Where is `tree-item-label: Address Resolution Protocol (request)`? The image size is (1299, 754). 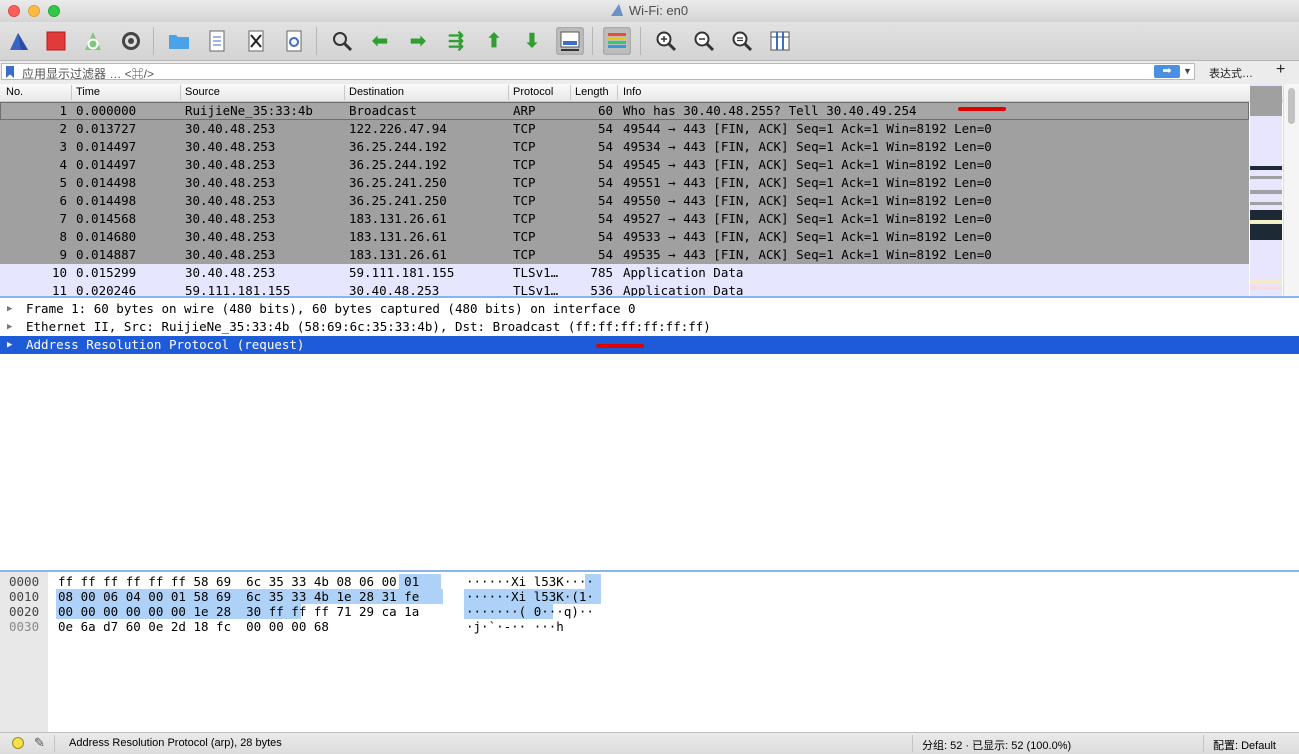
tree-item-label: Address Resolution Protocol (request) is located at coordinates (165, 344).